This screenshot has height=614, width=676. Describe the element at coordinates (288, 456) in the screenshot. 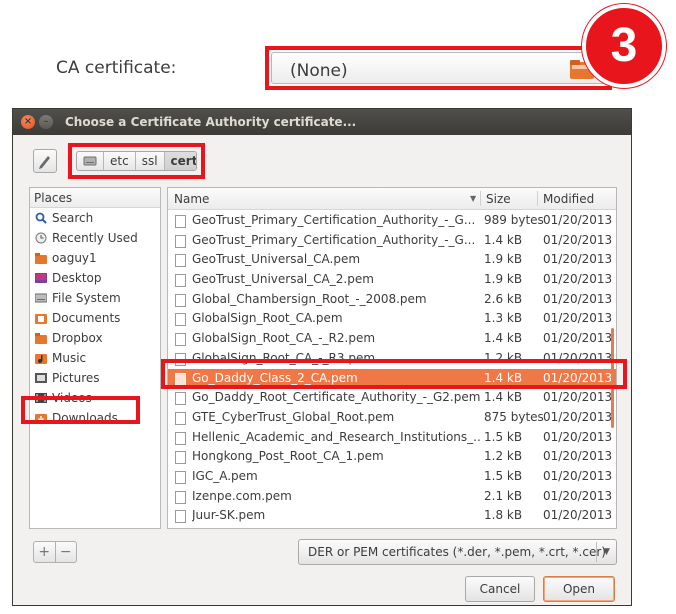

I see `file-name: Hongkong_Post_Root_CA_1.pem` at that location.